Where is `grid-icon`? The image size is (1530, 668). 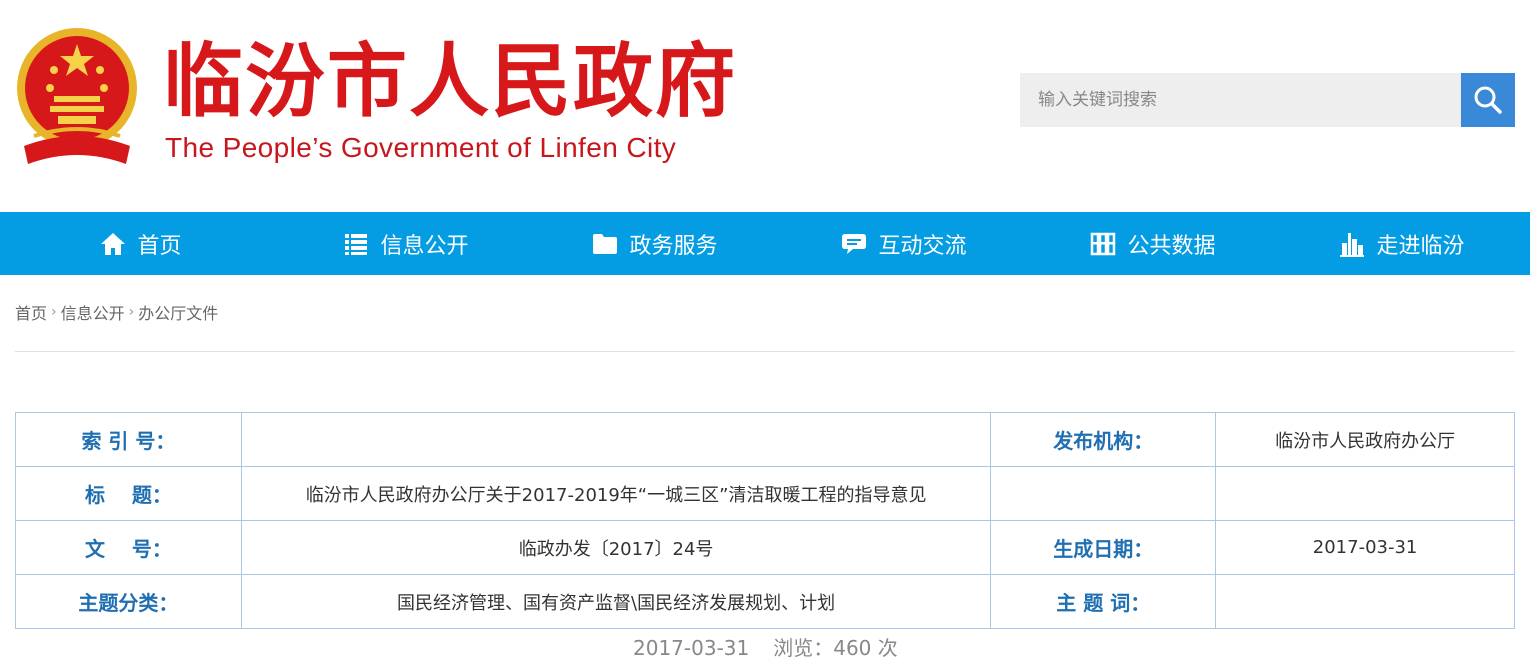
grid-icon is located at coordinates (1103, 244).